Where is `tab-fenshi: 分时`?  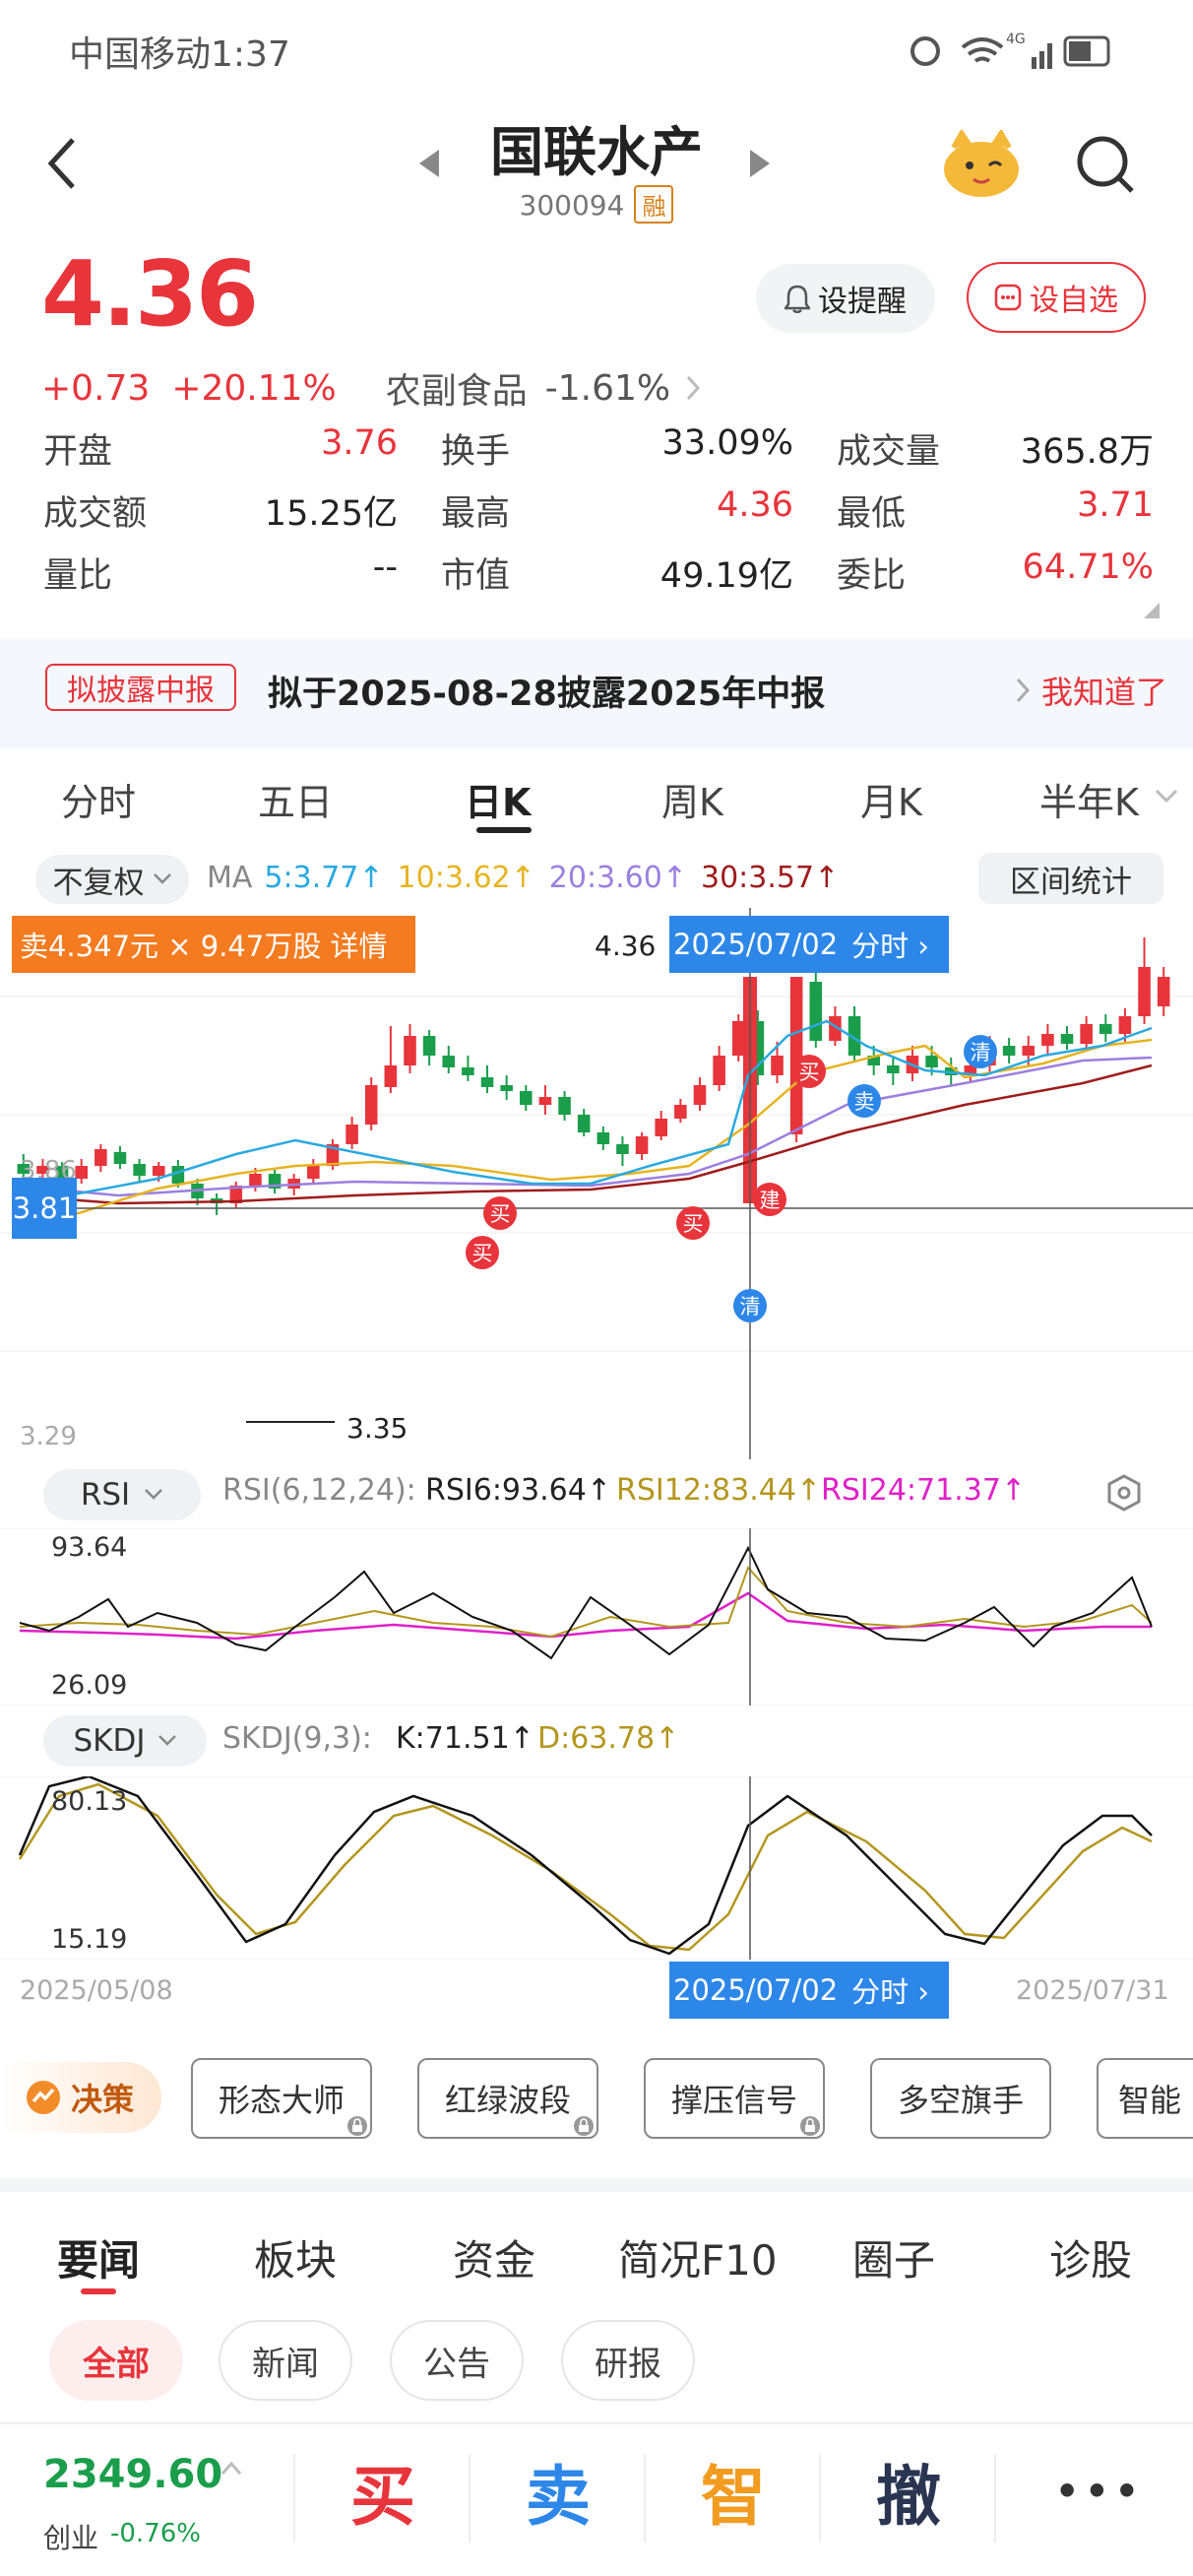
tab-fenshi: 分时 is located at coordinates (98, 799).